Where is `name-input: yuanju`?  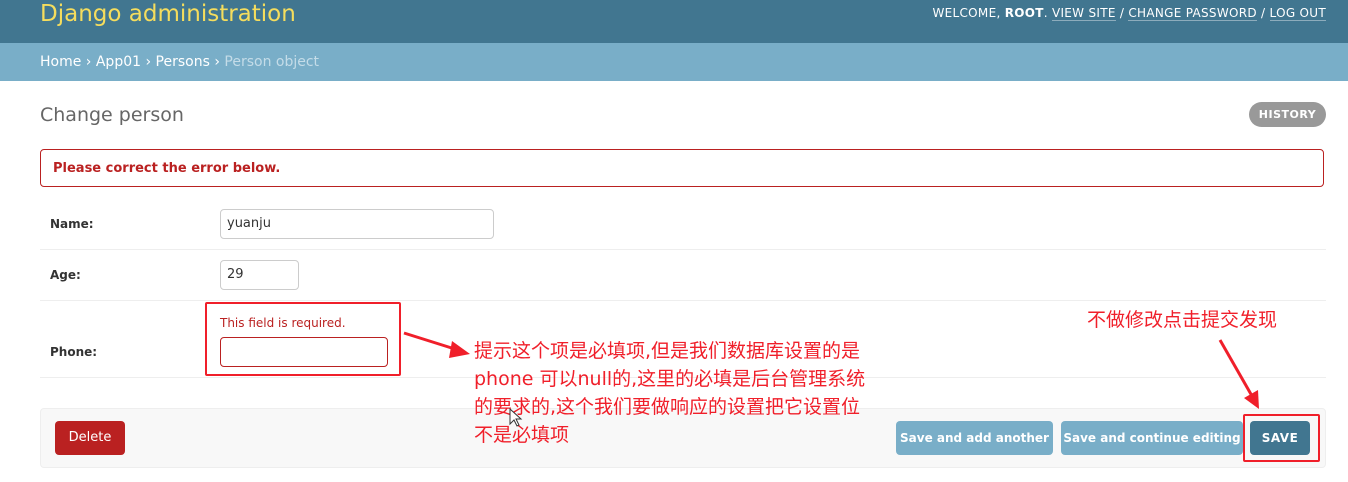 name-input: yuanju is located at coordinates (357, 224).